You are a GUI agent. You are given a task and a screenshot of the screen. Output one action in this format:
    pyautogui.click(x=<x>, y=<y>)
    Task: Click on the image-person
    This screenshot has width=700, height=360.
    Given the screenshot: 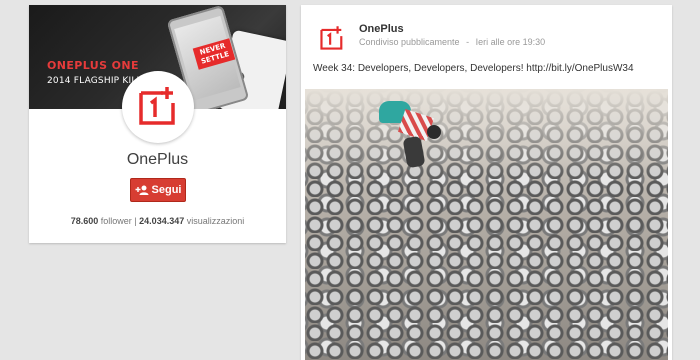 What is the action you would take?
    pyautogui.click(x=414, y=141)
    